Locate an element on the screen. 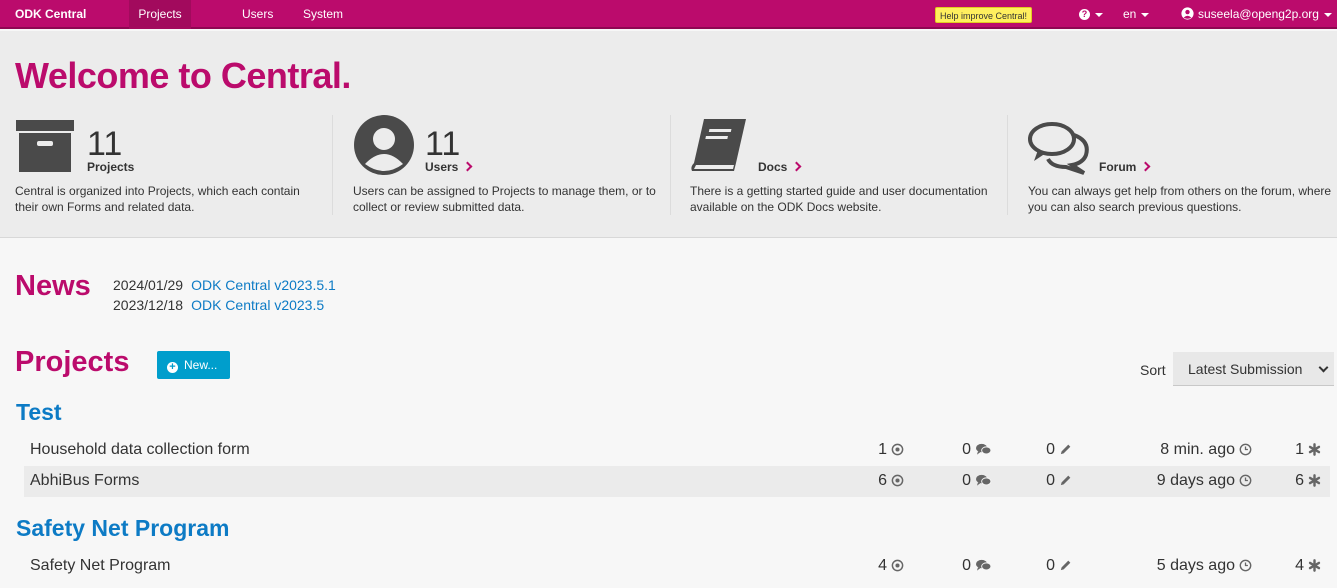  users-label: Users is located at coordinates (442, 167).